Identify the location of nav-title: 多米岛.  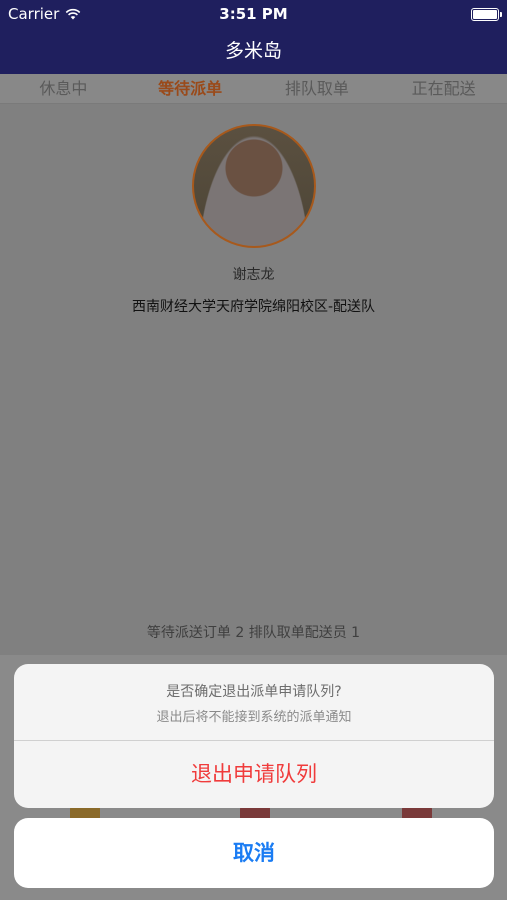
(253, 51).